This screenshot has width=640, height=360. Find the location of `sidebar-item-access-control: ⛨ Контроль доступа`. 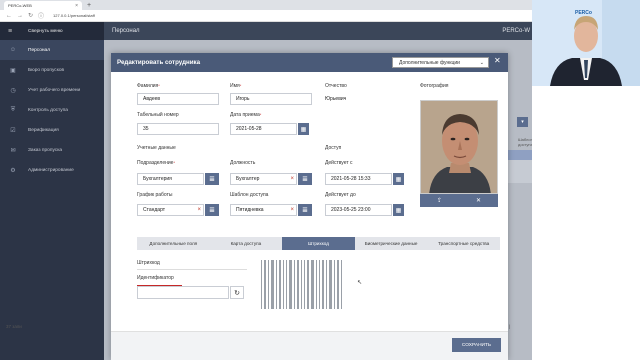

sidebar-item-access-control: ⛨ Контроль доступа is located at coordinates (52, 110).